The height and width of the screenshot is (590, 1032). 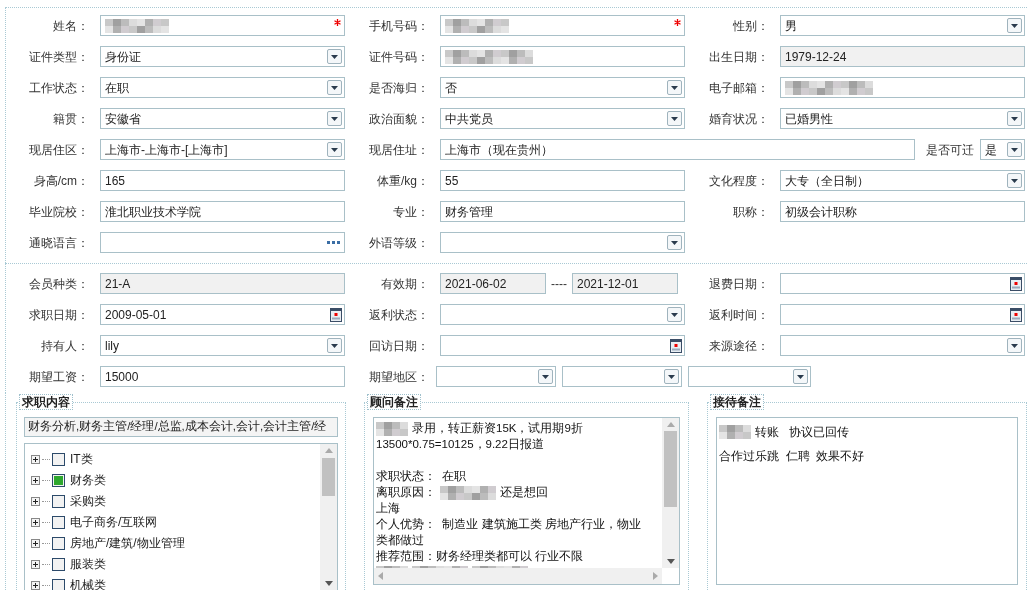 I want to click on dropdown-field: 大专（全日制）, so click(x=902, y=180).